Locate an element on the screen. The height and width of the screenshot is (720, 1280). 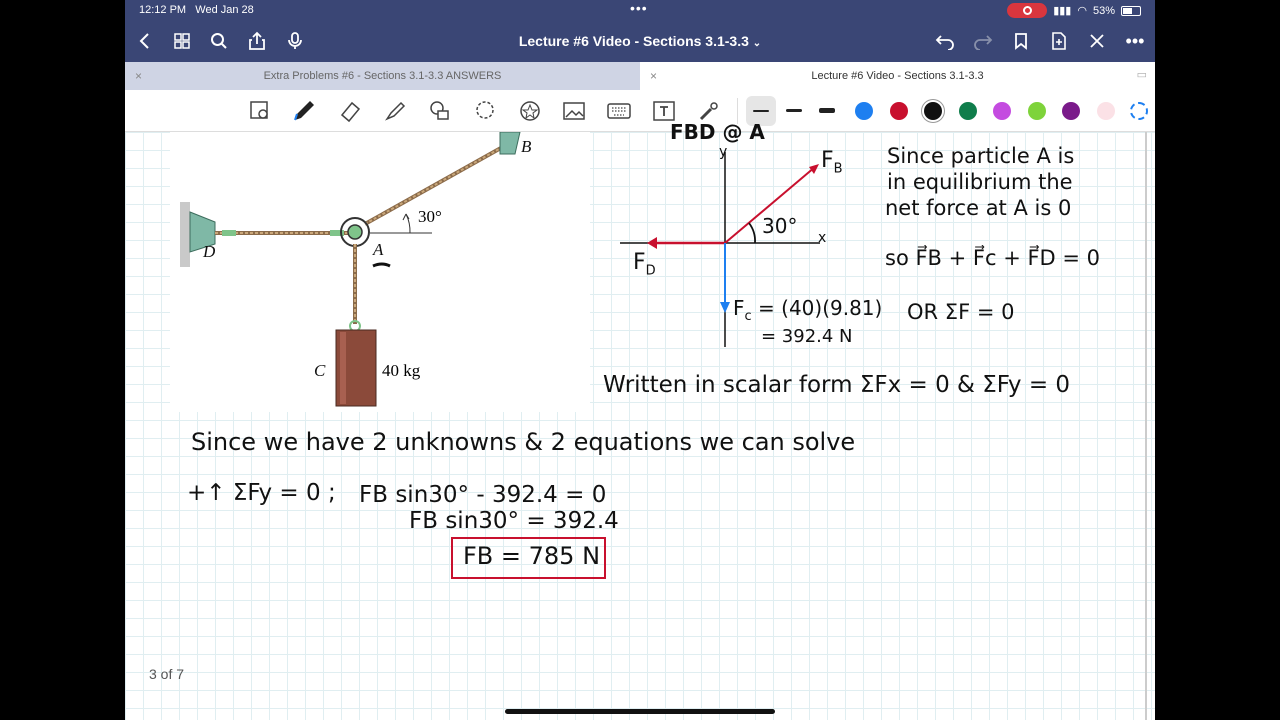
keyboard-icon is located at coordinates (619, 111).